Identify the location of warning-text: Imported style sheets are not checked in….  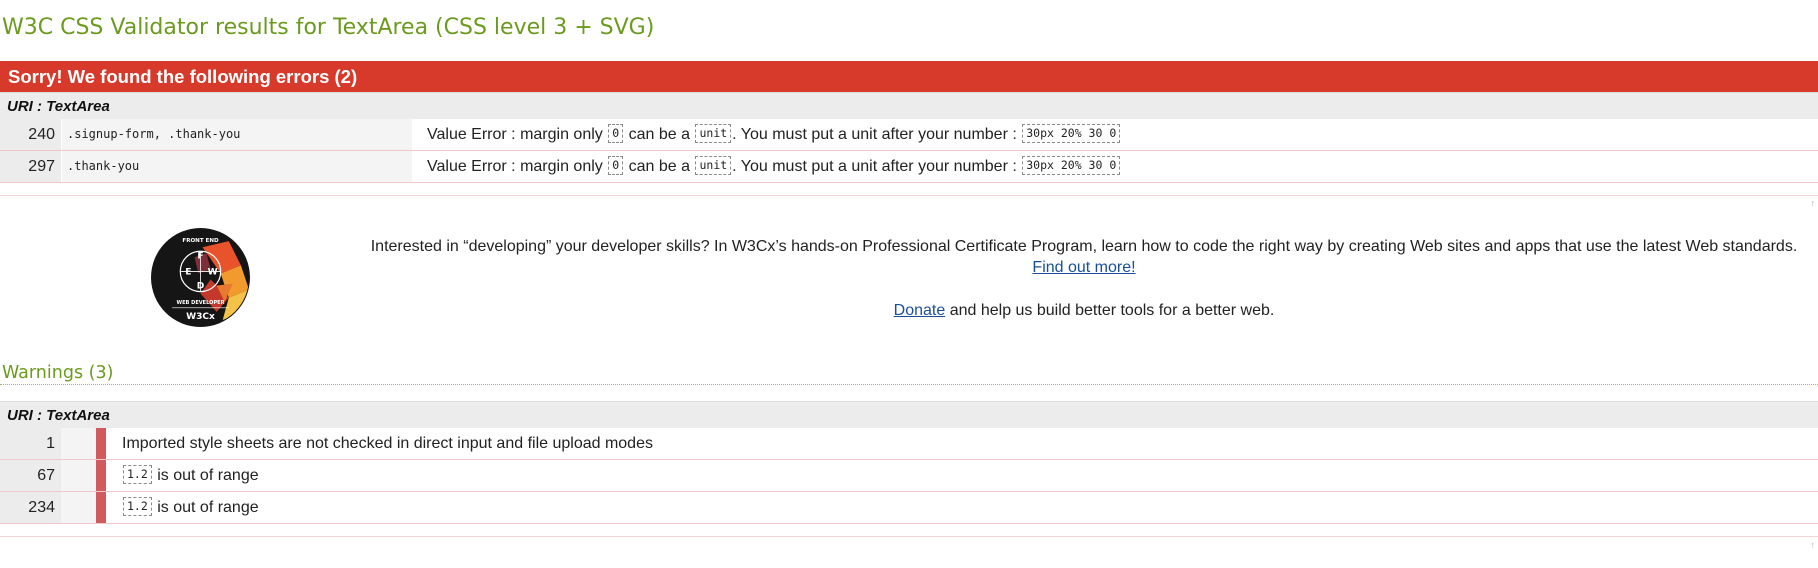
(387, 443).